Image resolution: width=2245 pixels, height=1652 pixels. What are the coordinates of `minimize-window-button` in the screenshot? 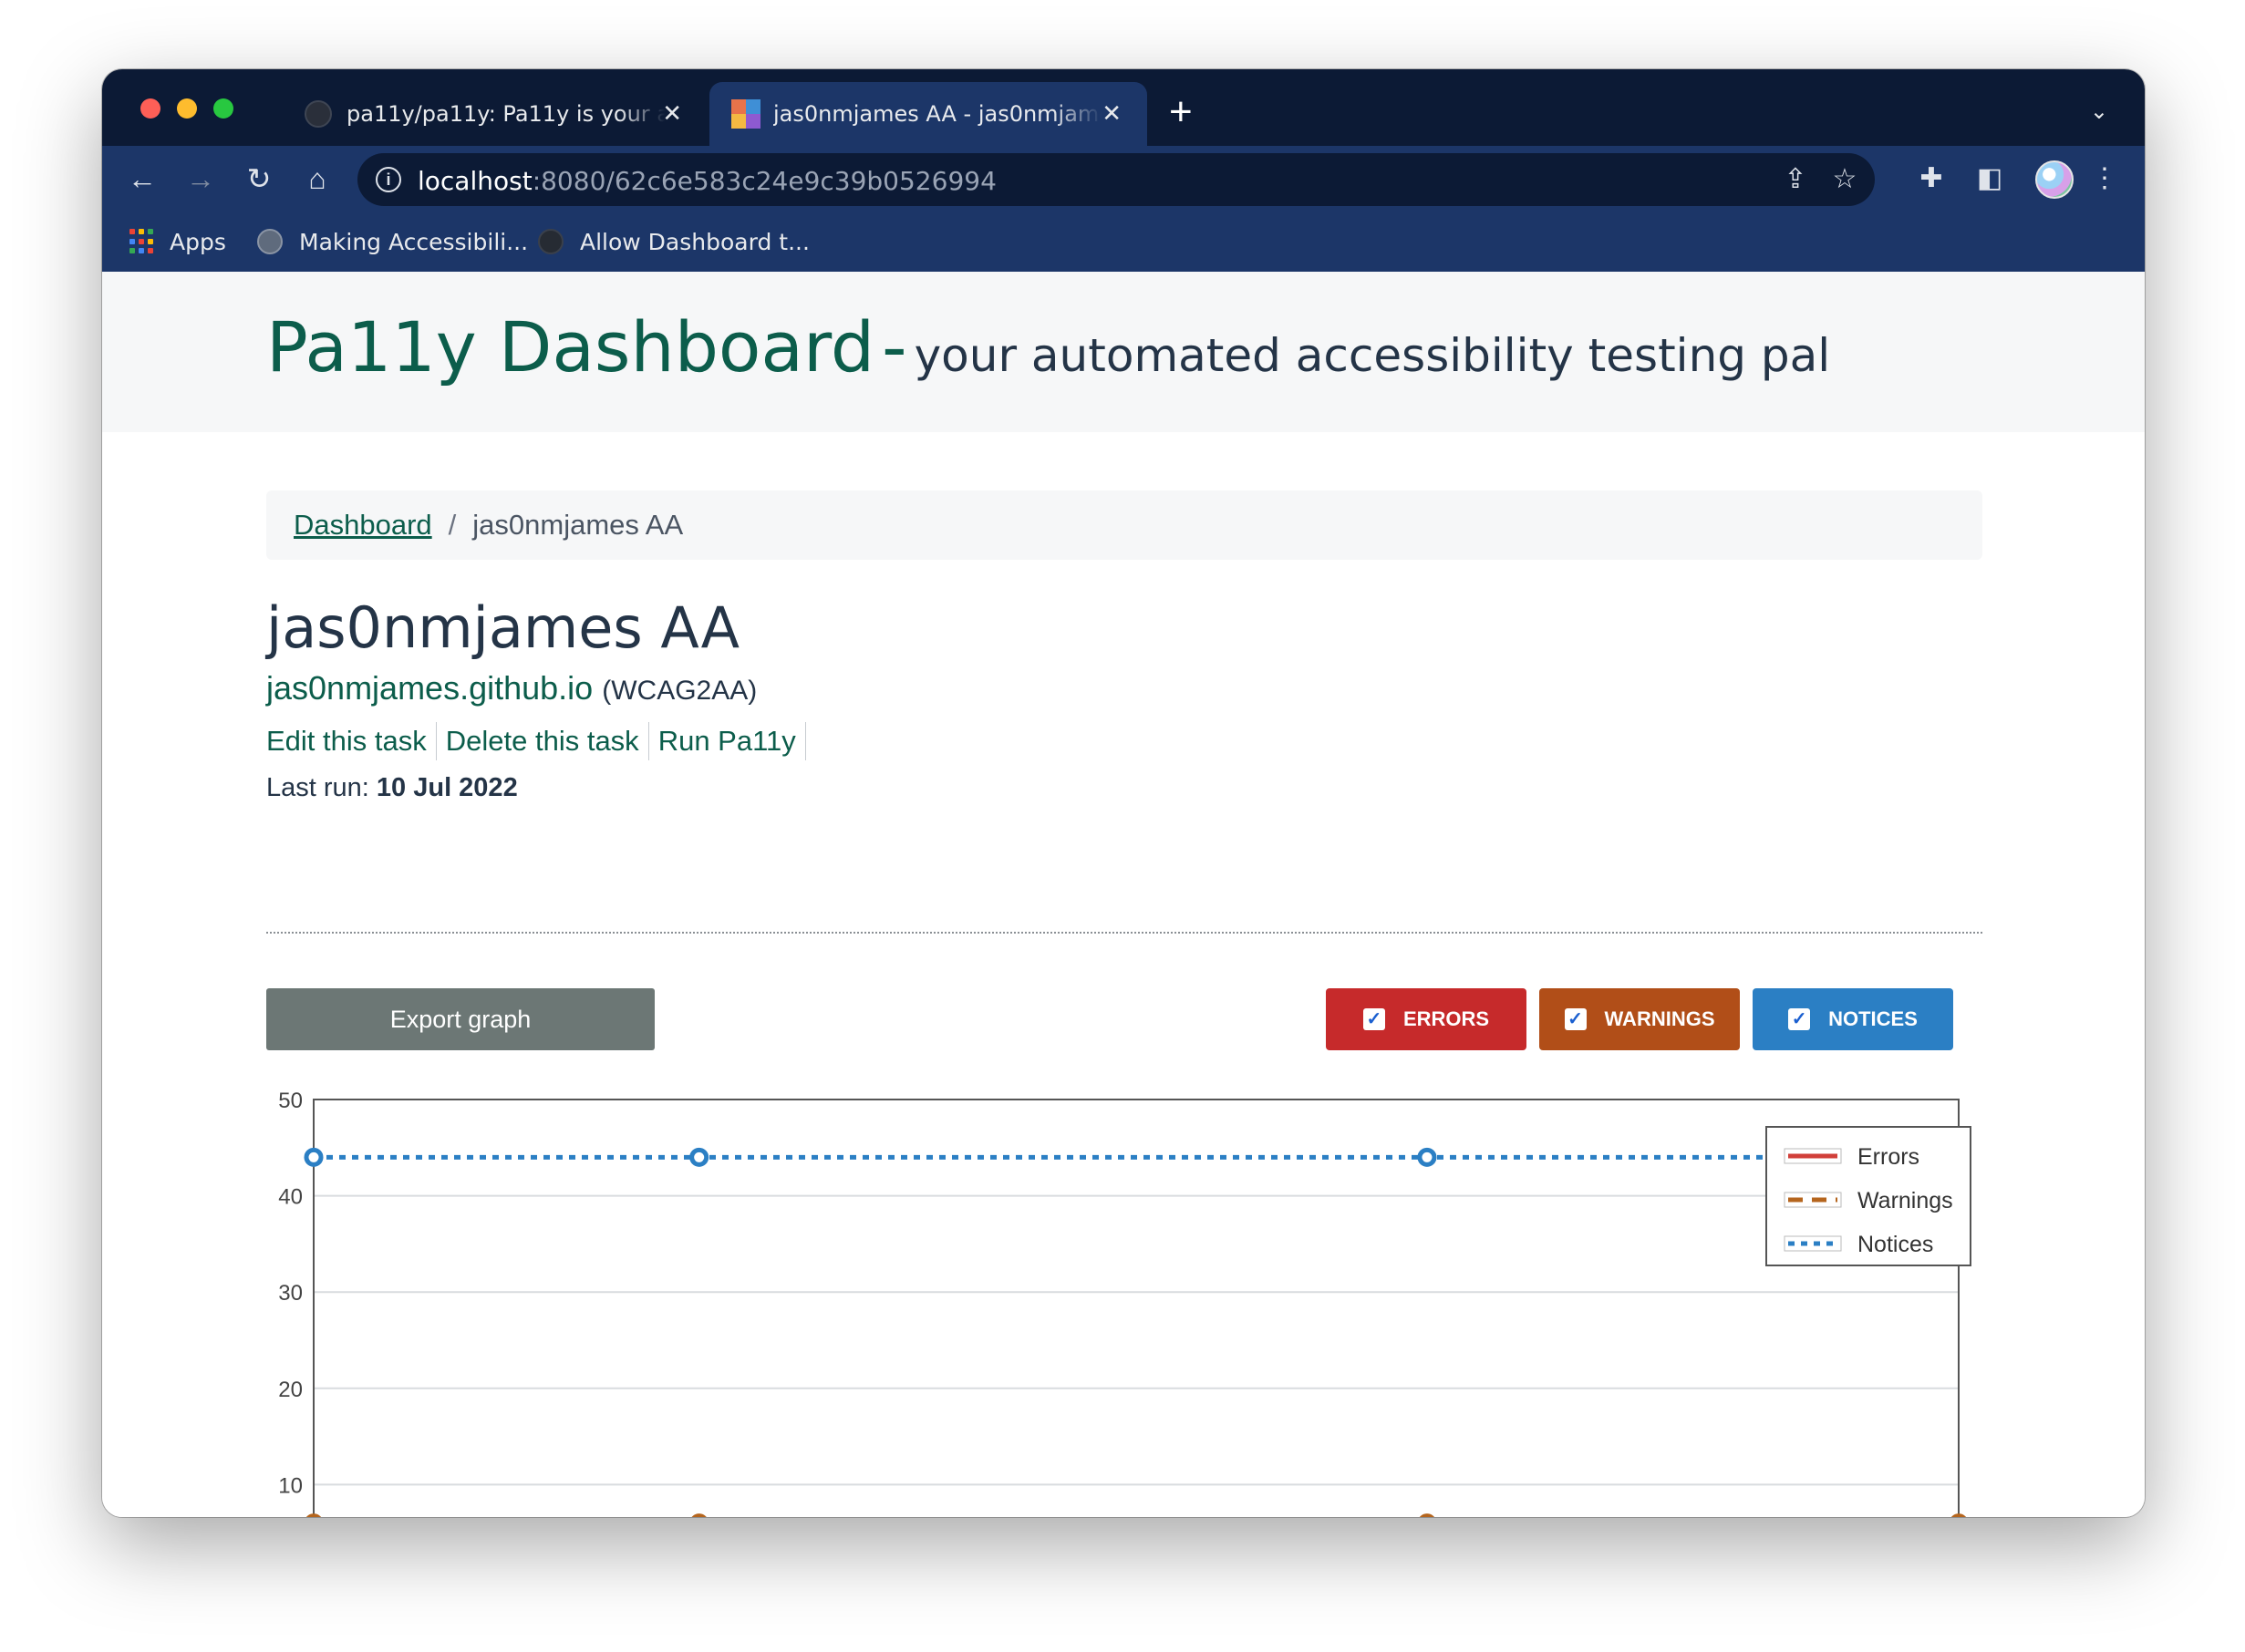 It's located at (187, 108).